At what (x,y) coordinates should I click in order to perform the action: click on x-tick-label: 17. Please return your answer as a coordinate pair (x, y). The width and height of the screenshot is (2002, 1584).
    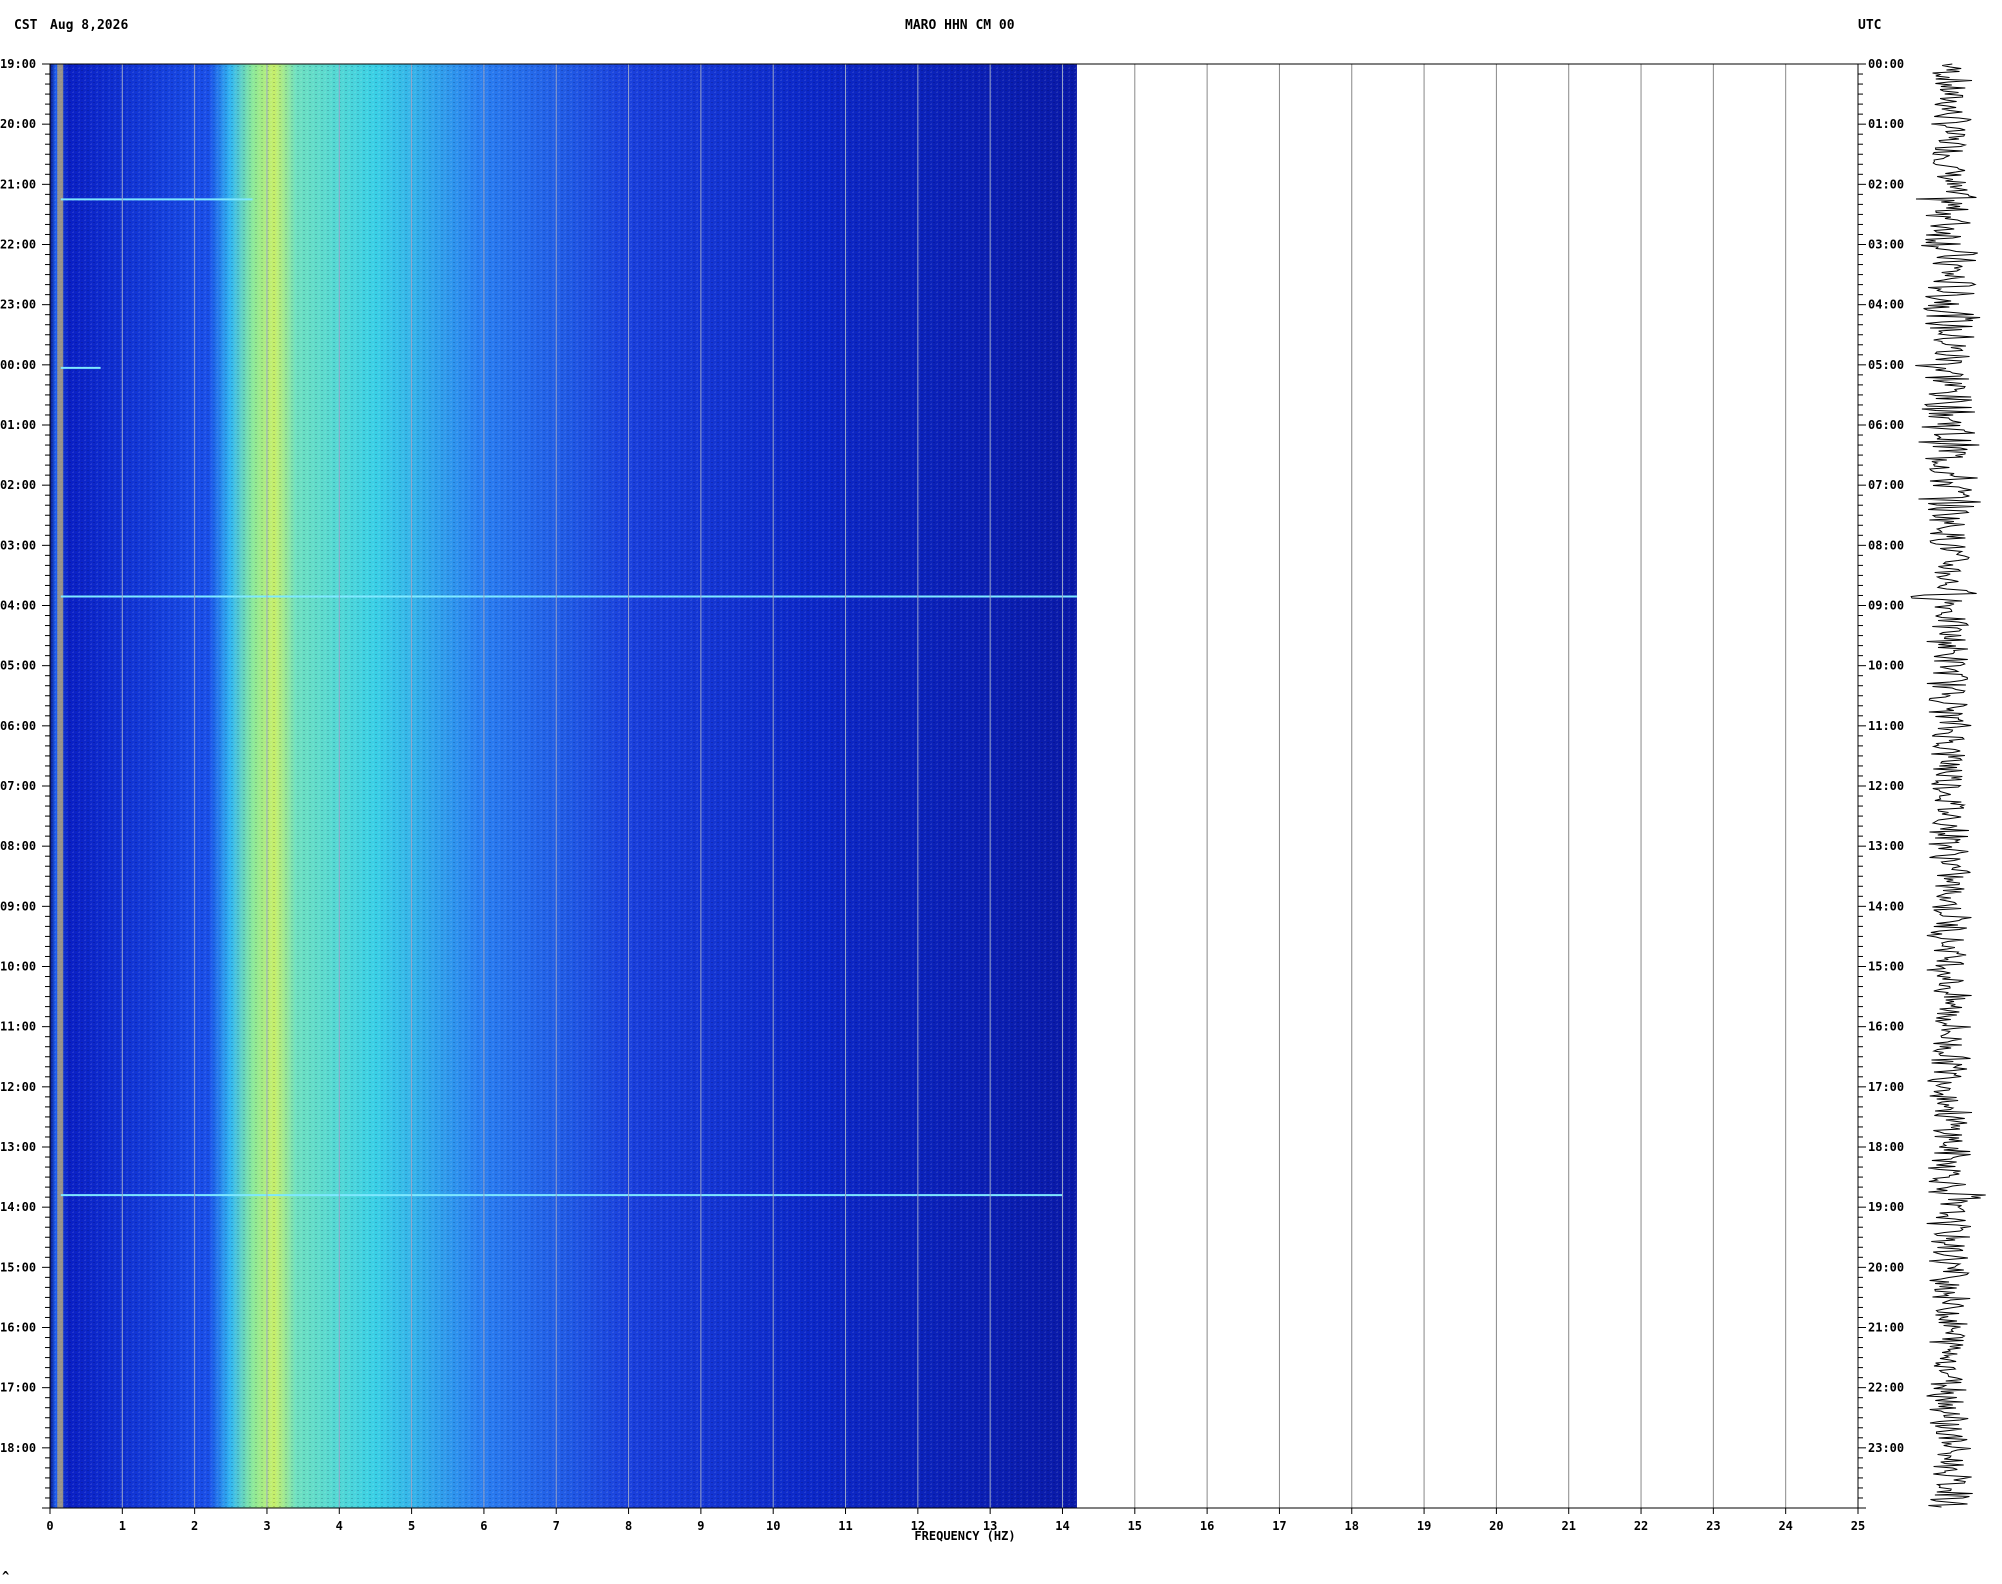
    Looking at the image, I should click on (1279, 1526).